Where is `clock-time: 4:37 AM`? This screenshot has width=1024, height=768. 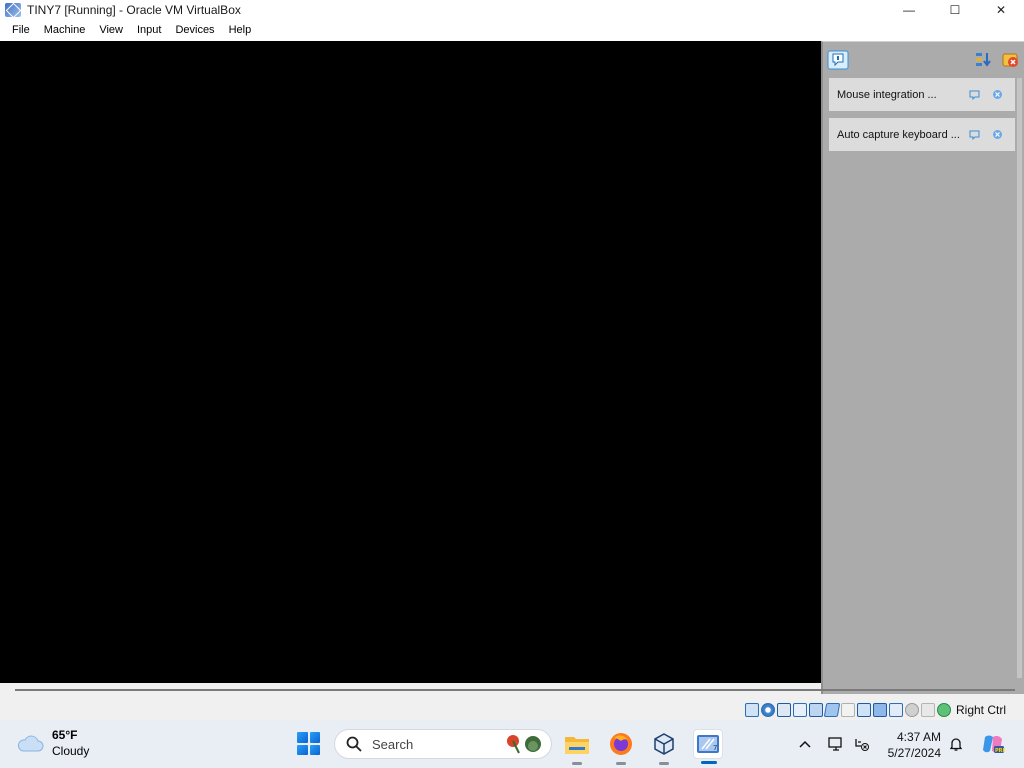 clock-time: 4:37 AM is located at coordinates (918, 737).